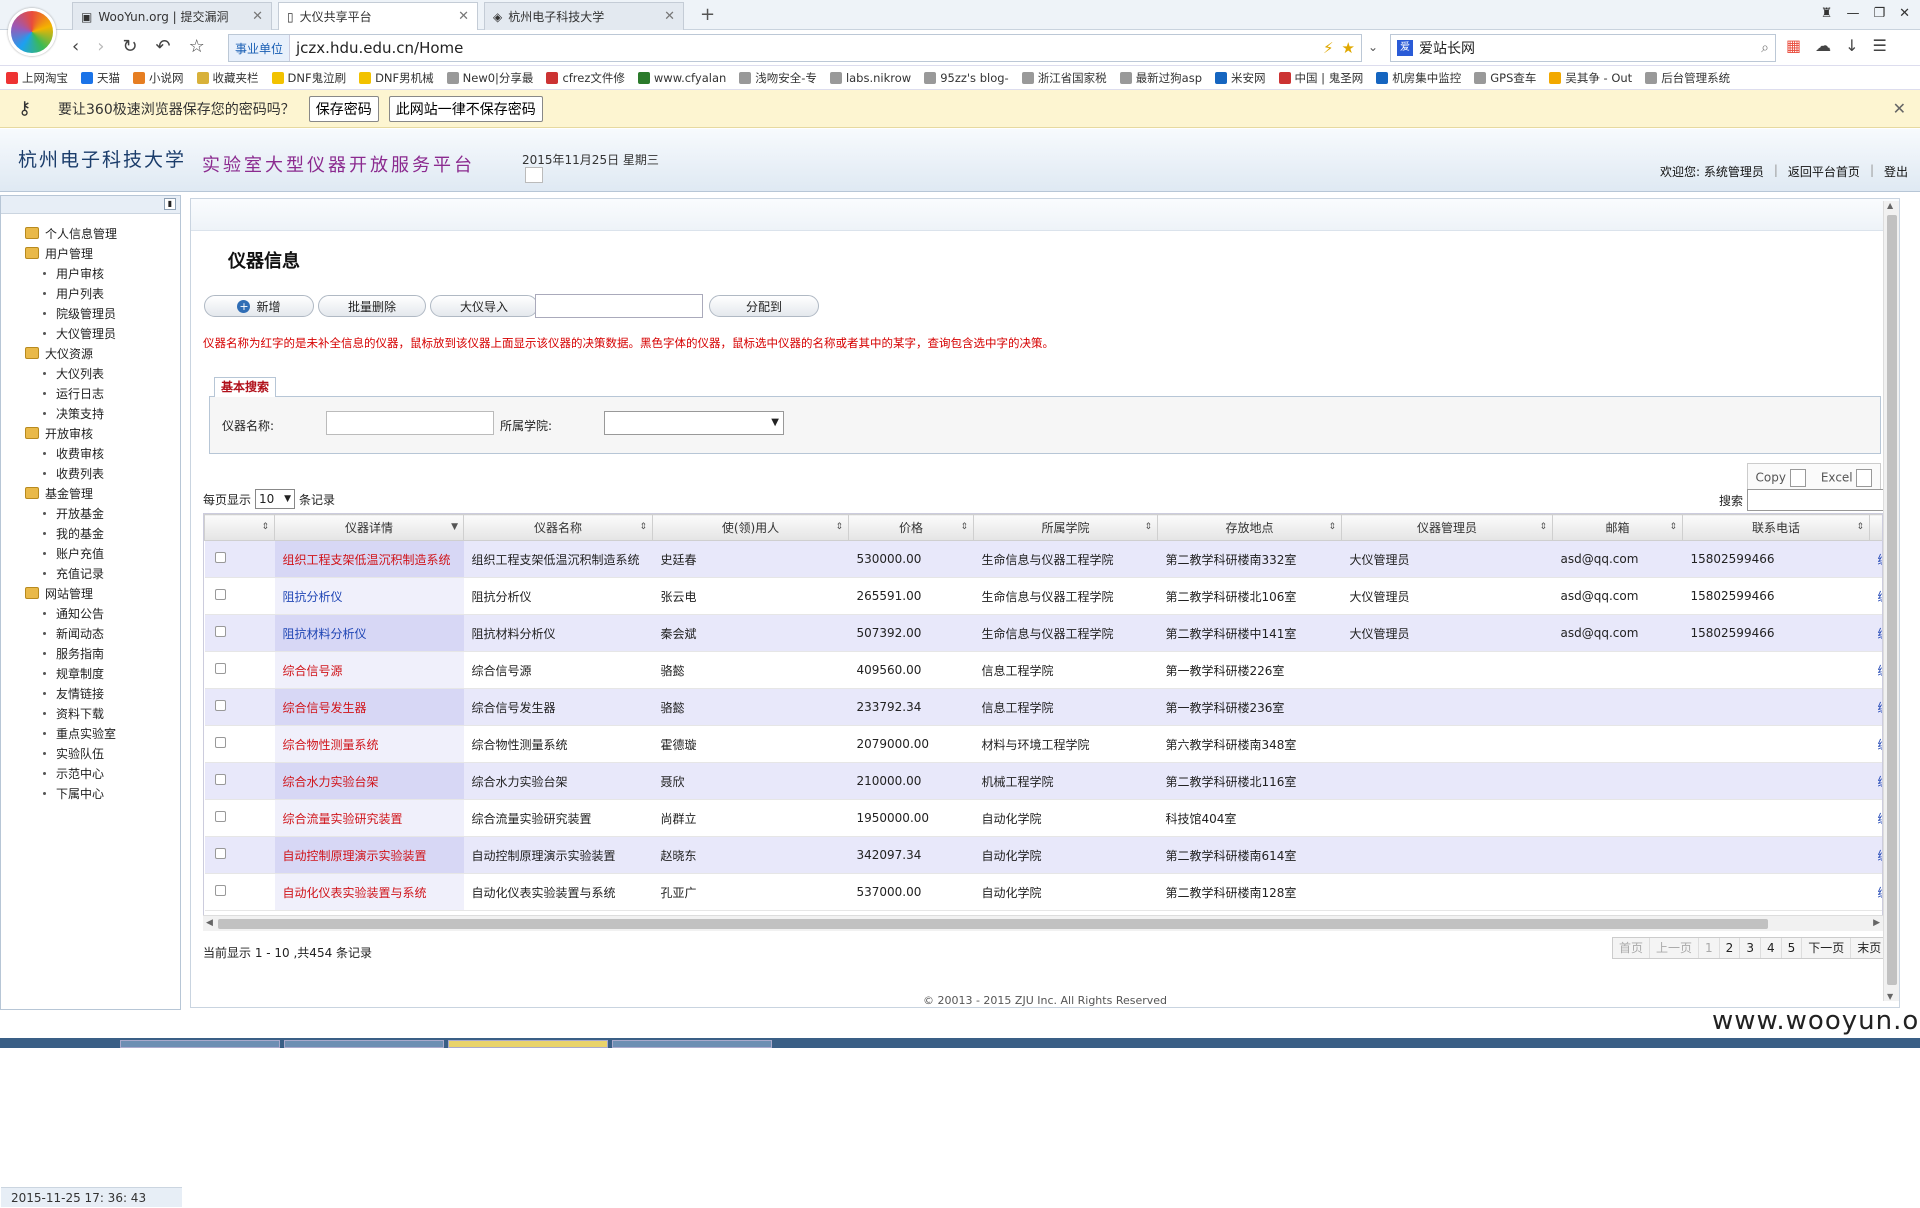 The height and width of the screenshot is (1208, 1920). I want to click on sidebar-item: 大仪管理员, so click(102, 333).